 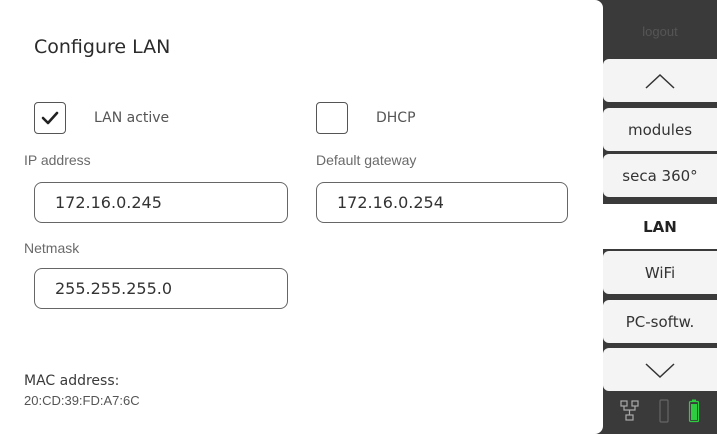 I want to click on ip-address-input: 172.16.0.245, so click(x=161, y=202).